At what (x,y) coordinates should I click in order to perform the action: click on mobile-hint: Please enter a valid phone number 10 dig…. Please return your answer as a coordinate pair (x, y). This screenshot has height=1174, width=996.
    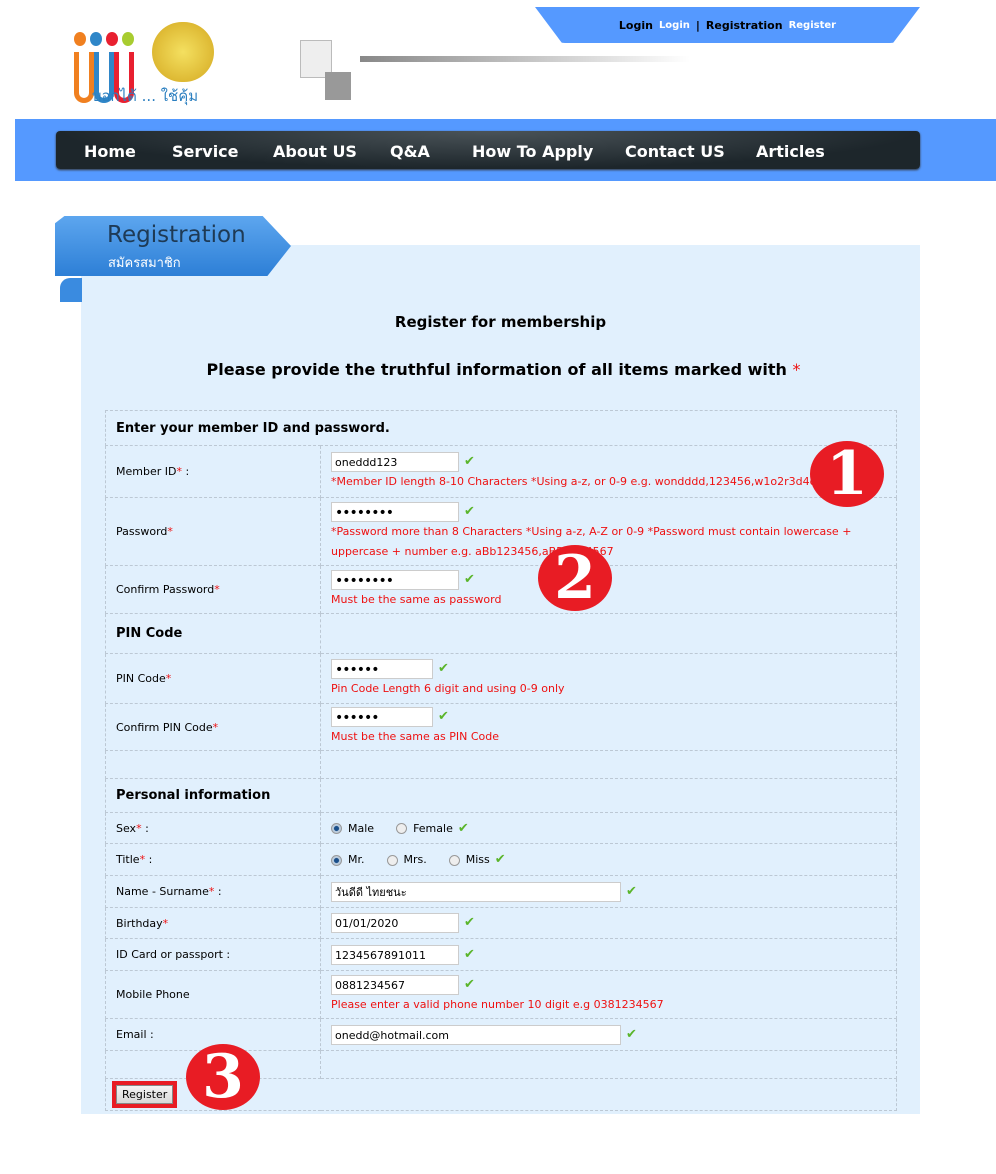
    Looking at the image, I should click on (497, 1004).